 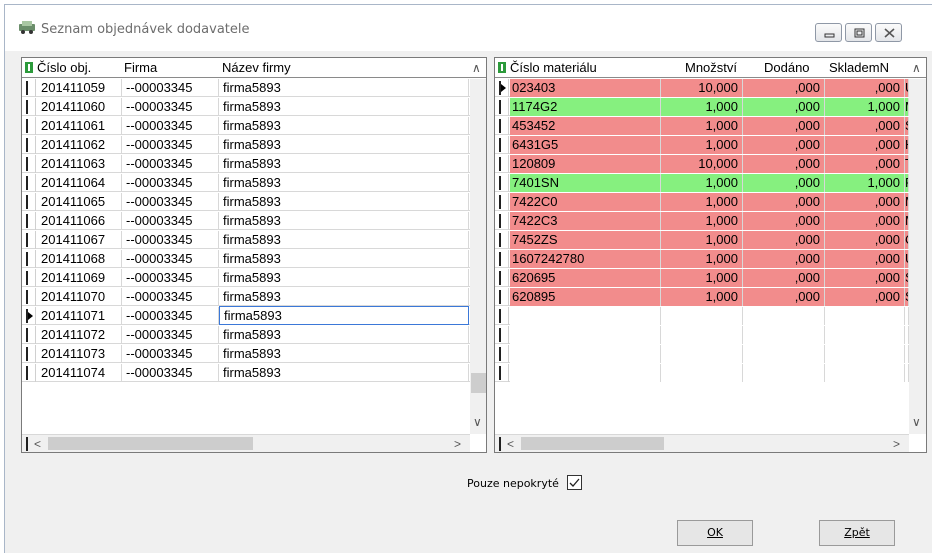 What do you see at coordinates (857, 533) in the screenshot?
I see `back-button: Zpět` at bounding box center [857, 533].